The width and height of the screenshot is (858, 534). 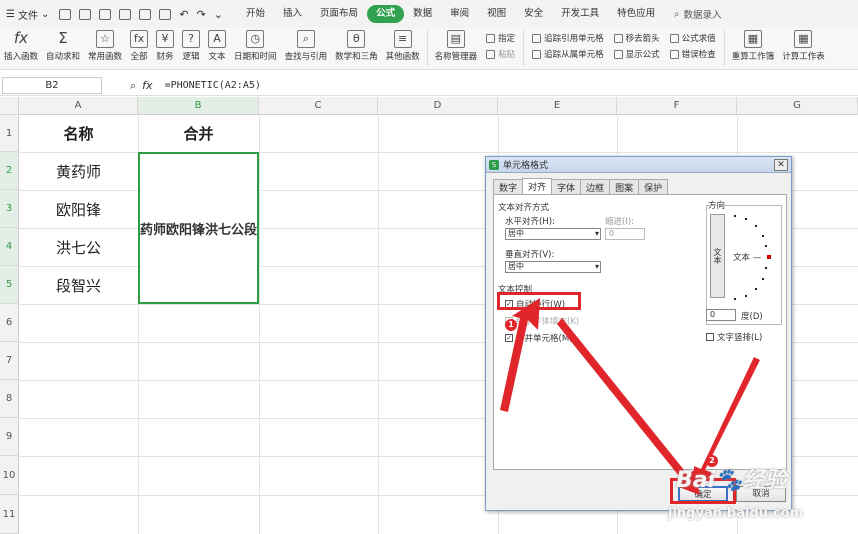 What do you see at coordinates (568, 38) in the screenshot?
I see `trace-precedents-button: 追踪引用单元格` at bounding box center [568, 38].